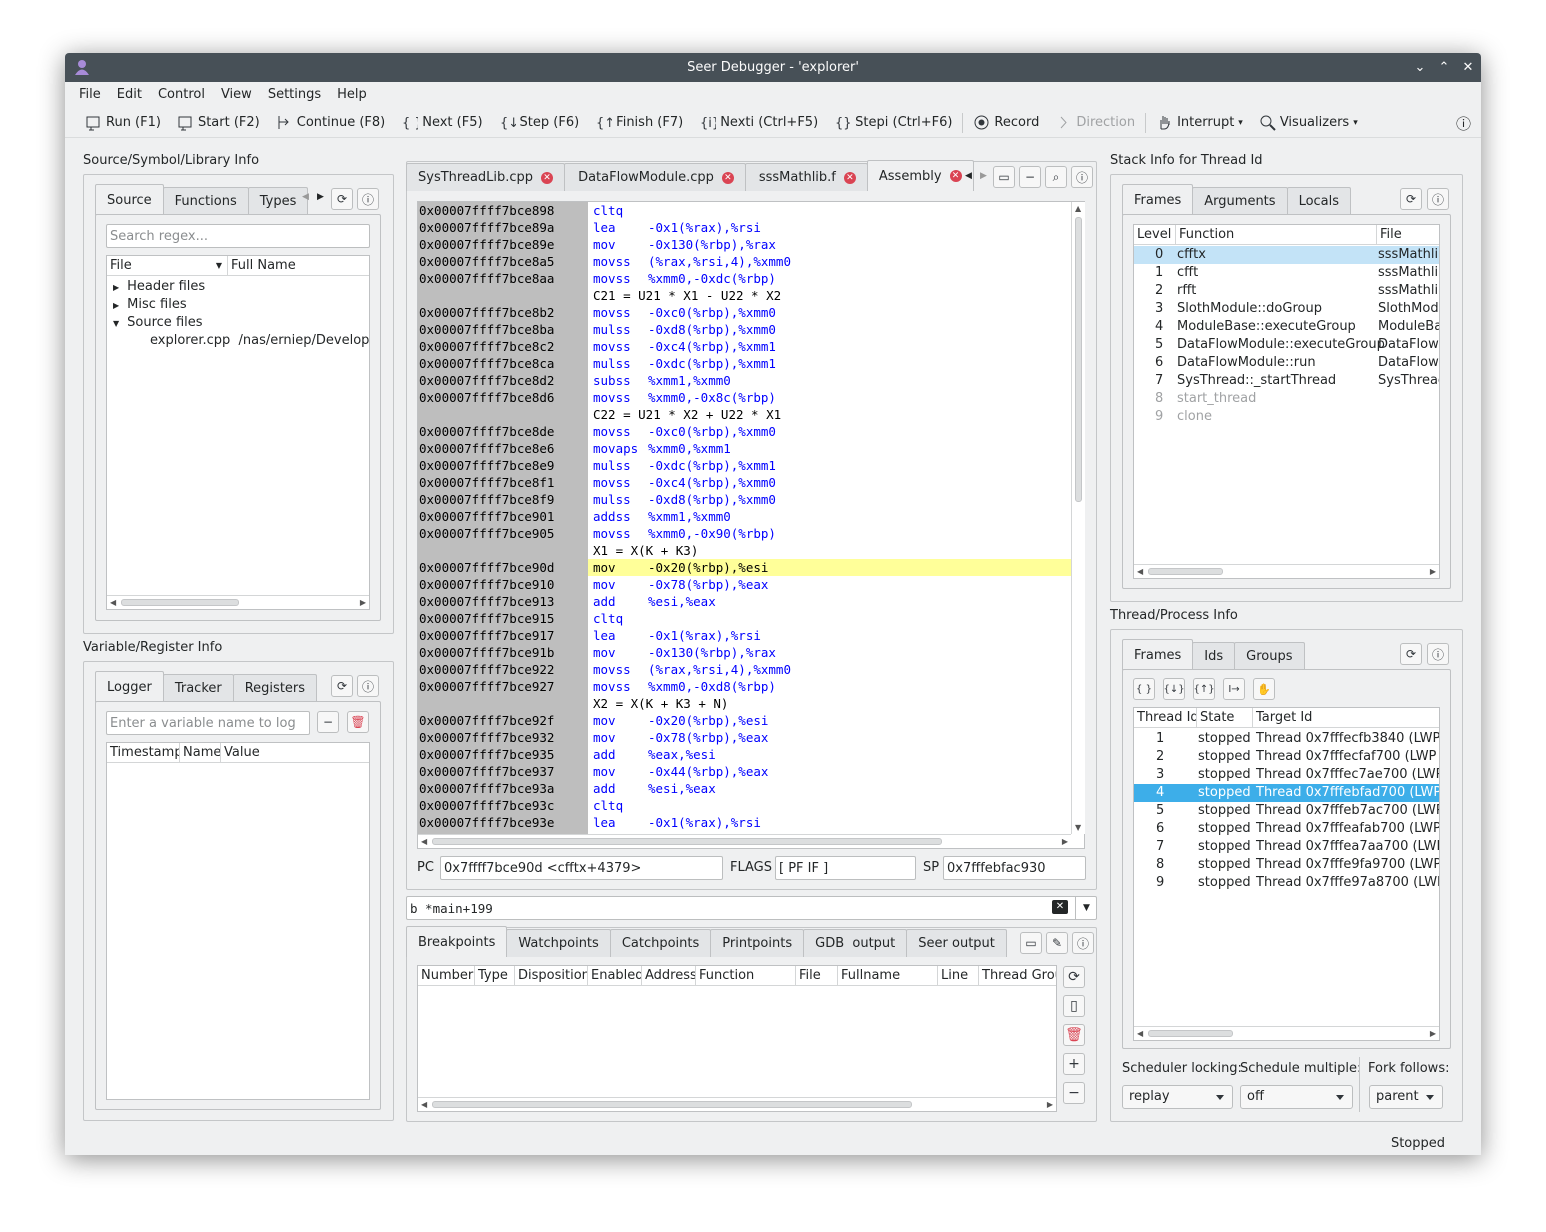 The width and height of the screenshot is (1546, 1232). Describe the element at coordinates (745, 244) in the screenshot. I see `instruction-row: 0x00007ffff7bce89e mov -0x130(%rbp),%rax` at that location.